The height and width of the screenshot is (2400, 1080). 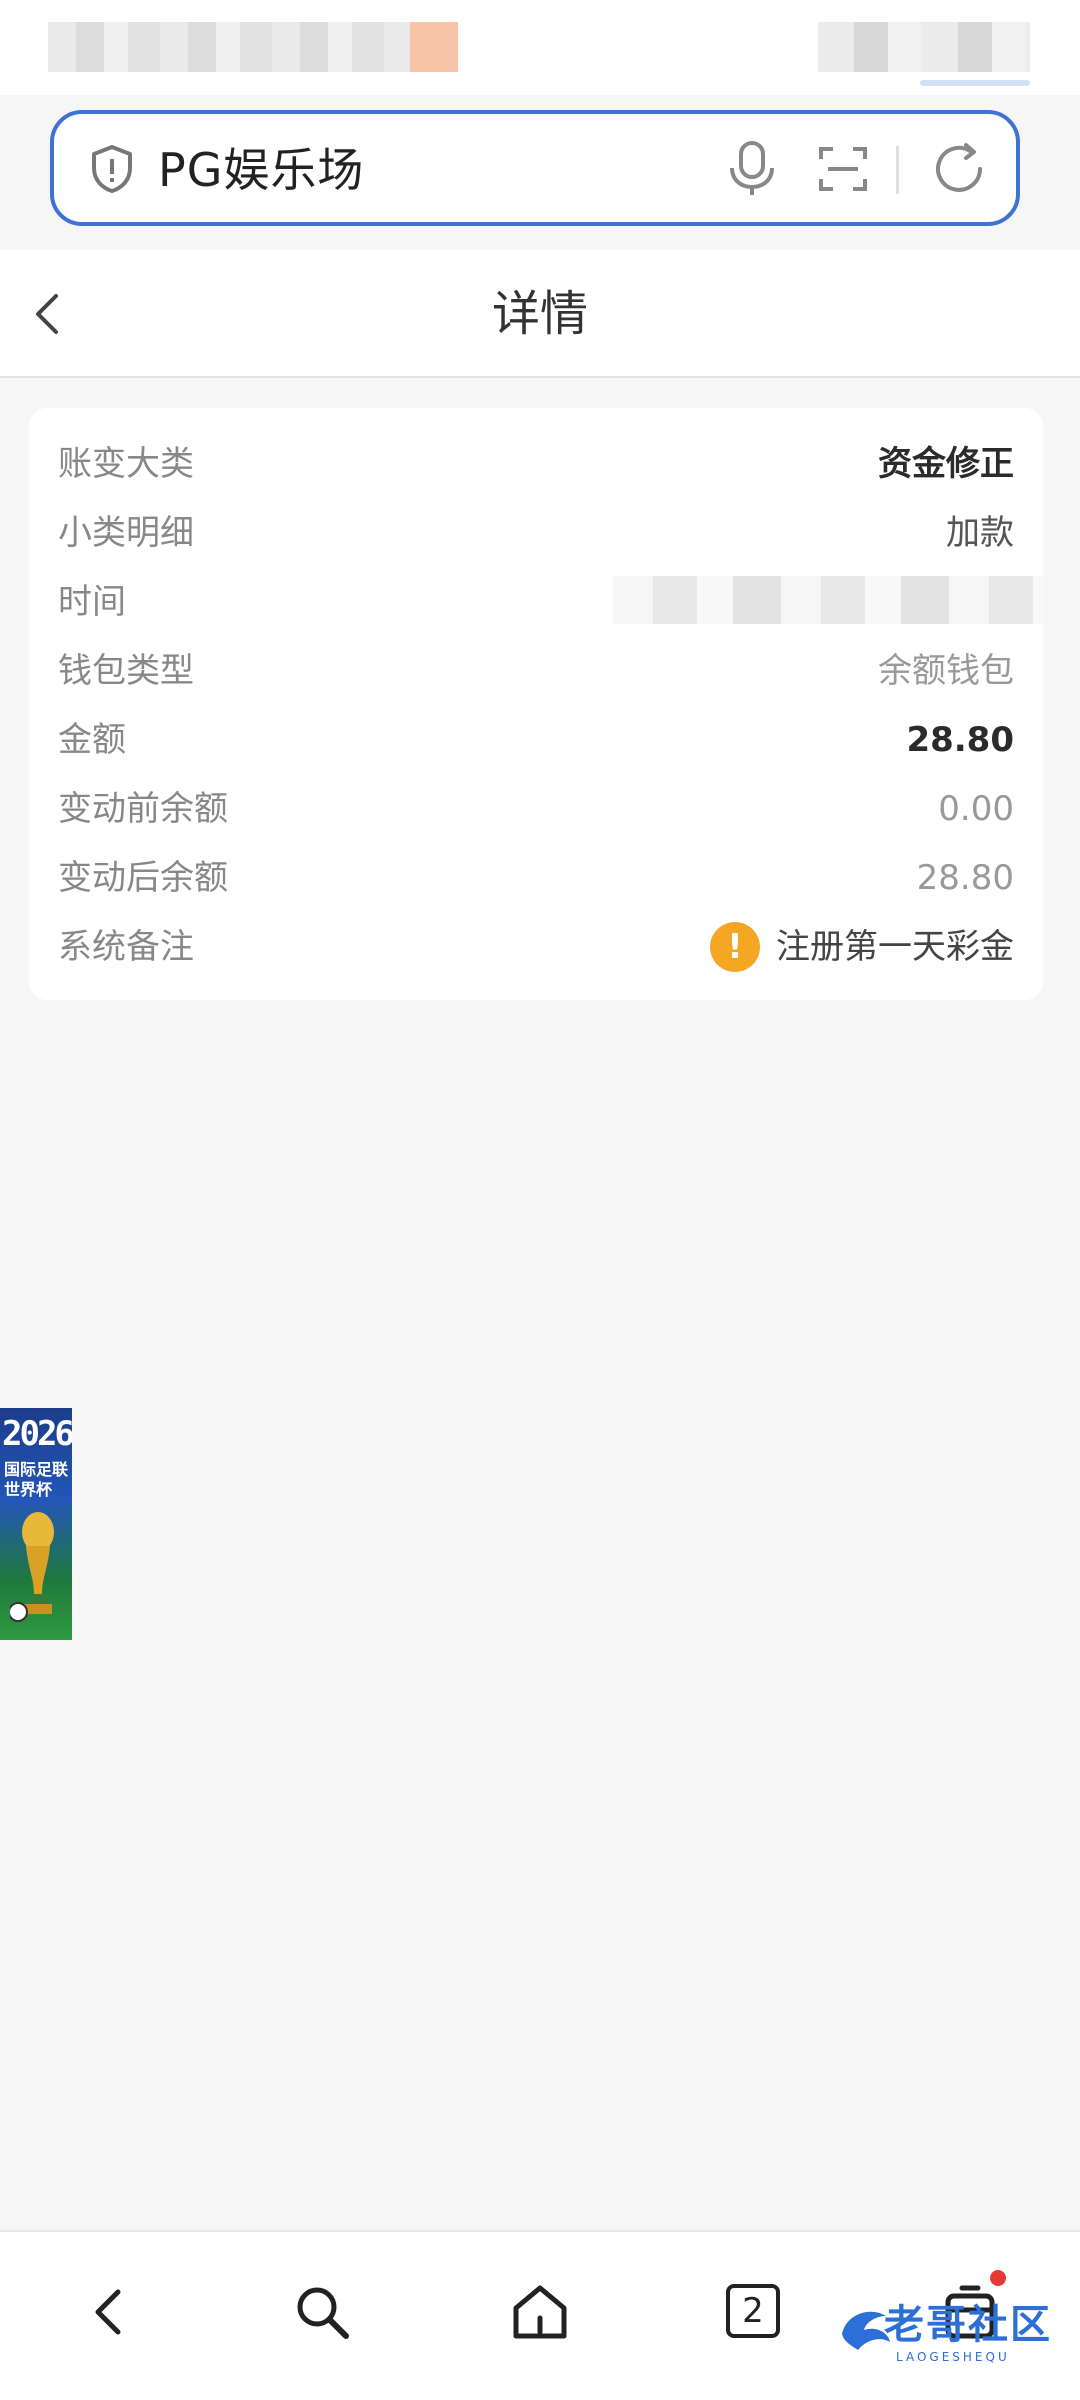 What do you see at coordinates (946, 671) in the screenshot?
I see `row-value: 余额钱包` at bounding box center [946, 671].